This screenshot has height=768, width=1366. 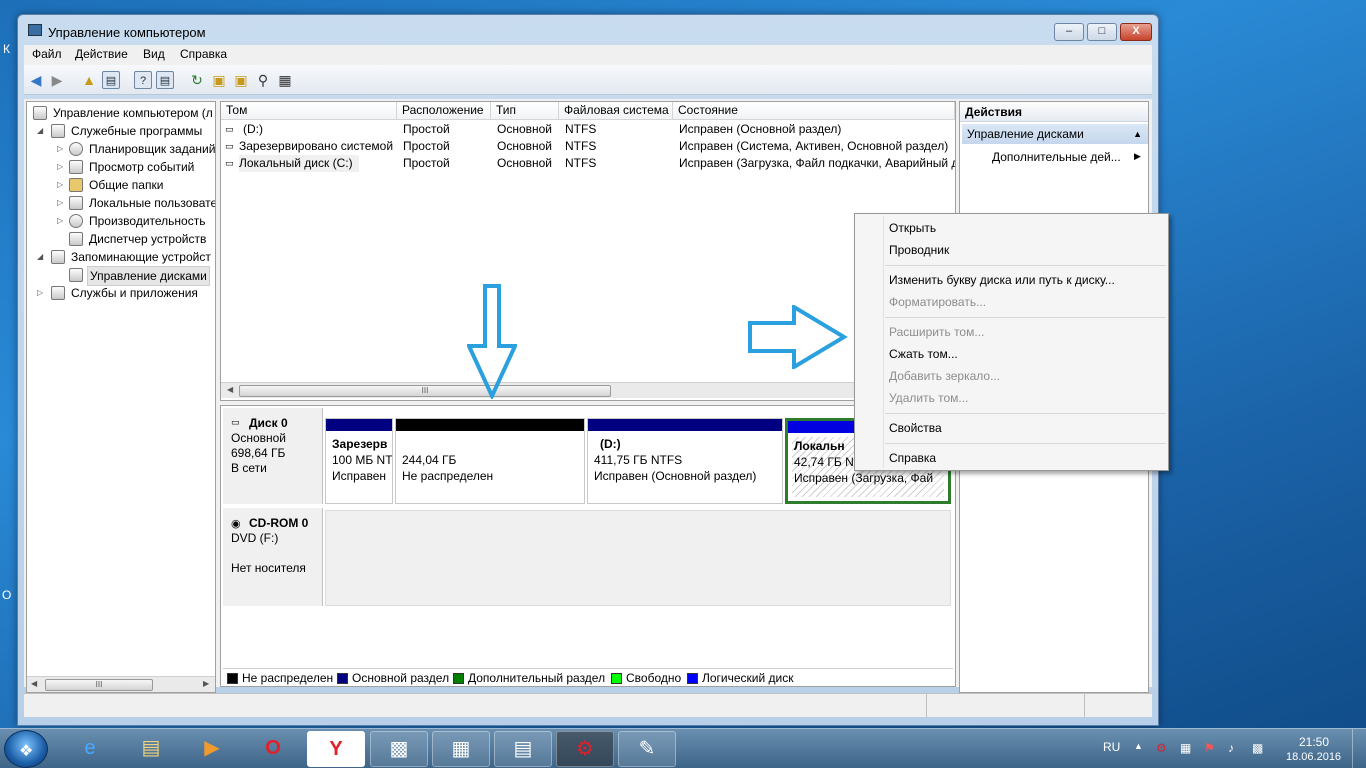 I want to click on start-button: ❖, so click(x=26, y=749).